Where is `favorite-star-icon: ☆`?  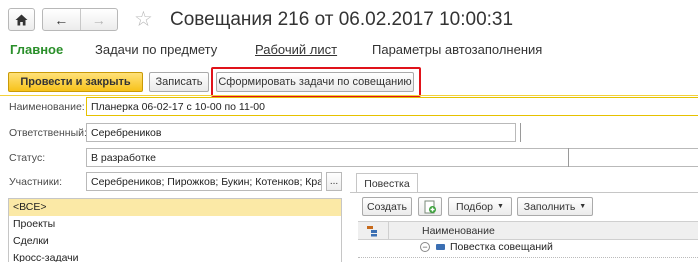
favorite-star-icon: ☆ is located at coordinates (143, 19).